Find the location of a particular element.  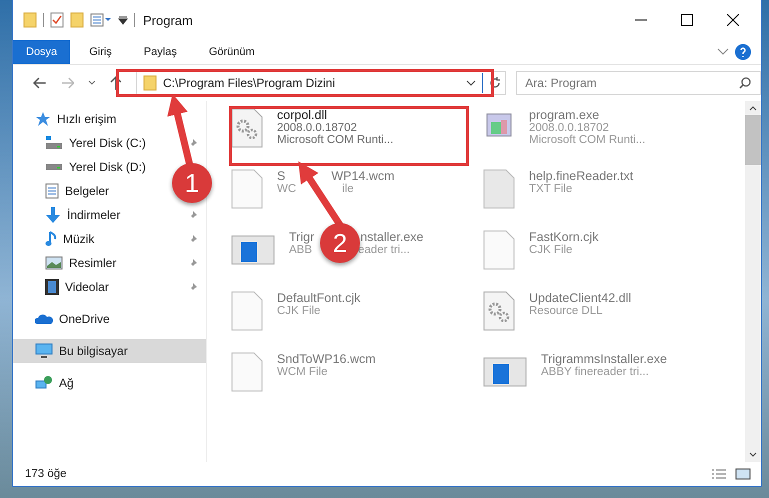

window-title: Program is located at coordinates (168, 20).